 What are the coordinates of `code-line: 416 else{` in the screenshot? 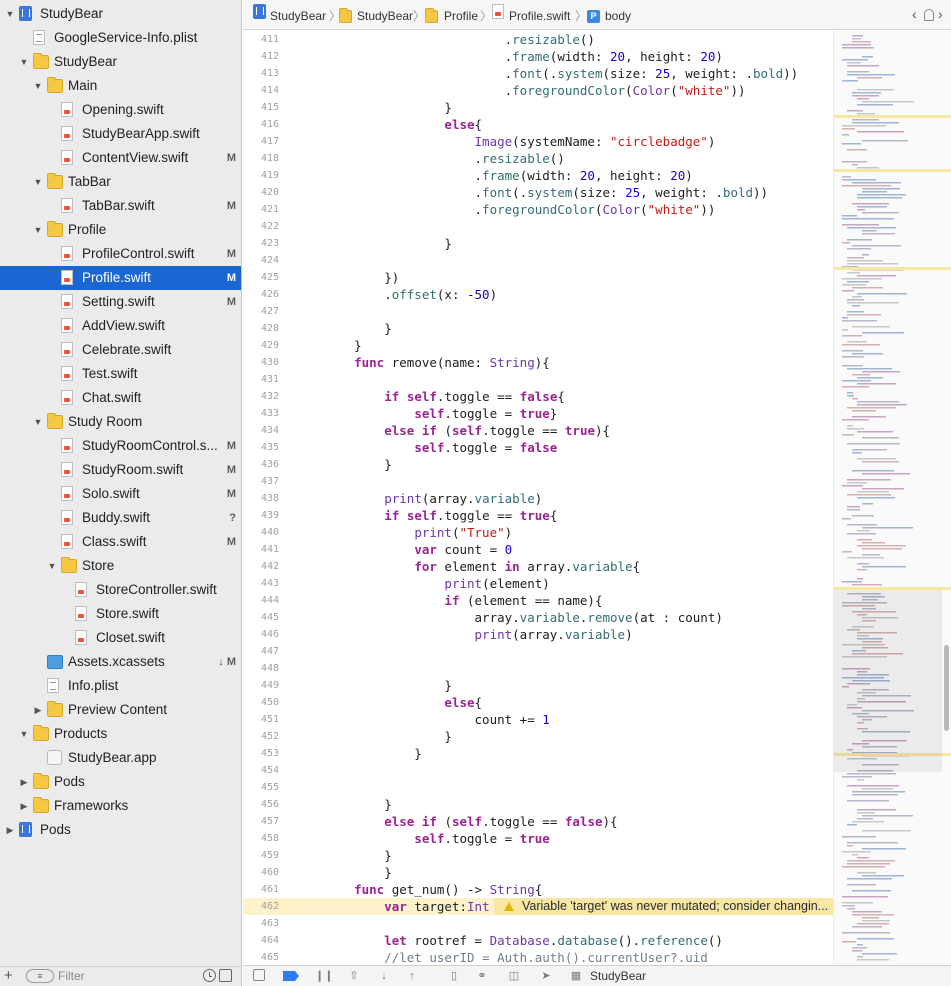 It's located at (538, 124).